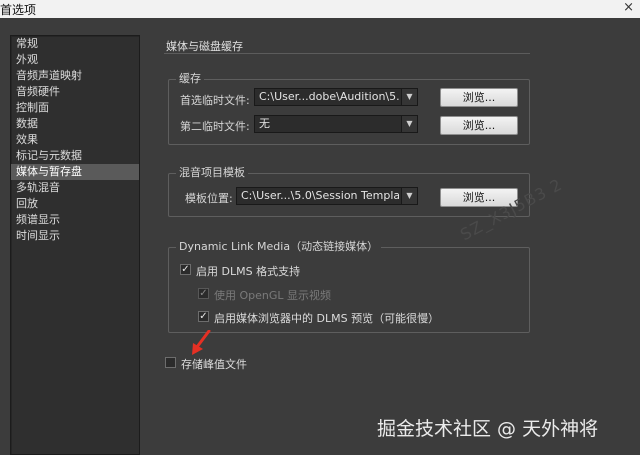 The width and height of the screenshot is (640, 455). I want to click on watermark-caption: 掘金技术社区 @ 天外神将, so click(488, 429).